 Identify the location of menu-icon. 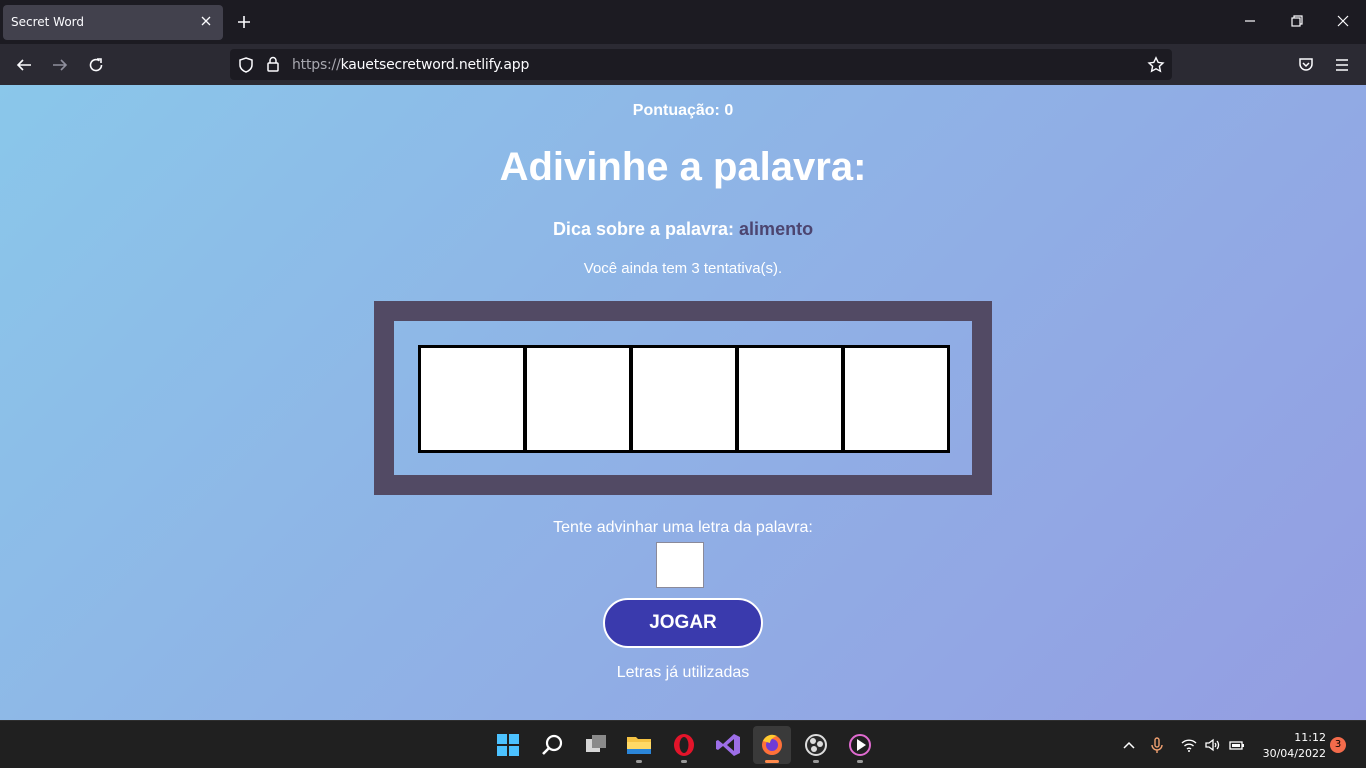
(1342, 65).